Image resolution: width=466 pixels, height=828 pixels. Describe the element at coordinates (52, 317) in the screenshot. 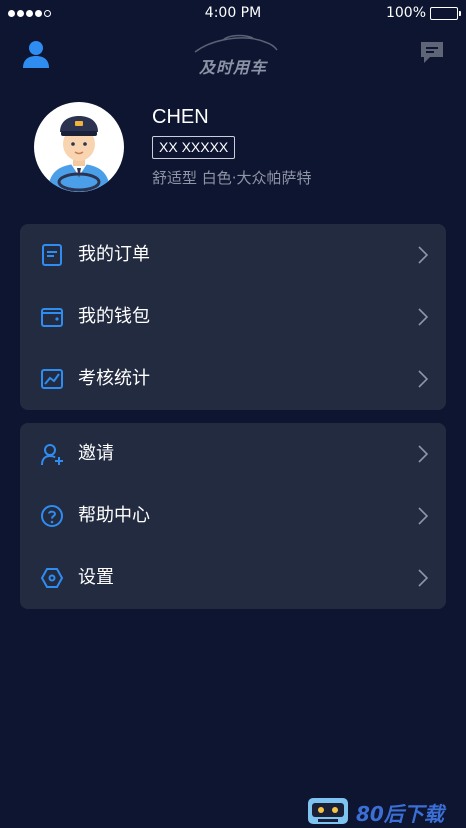

I see `wallet-icon` at that location.